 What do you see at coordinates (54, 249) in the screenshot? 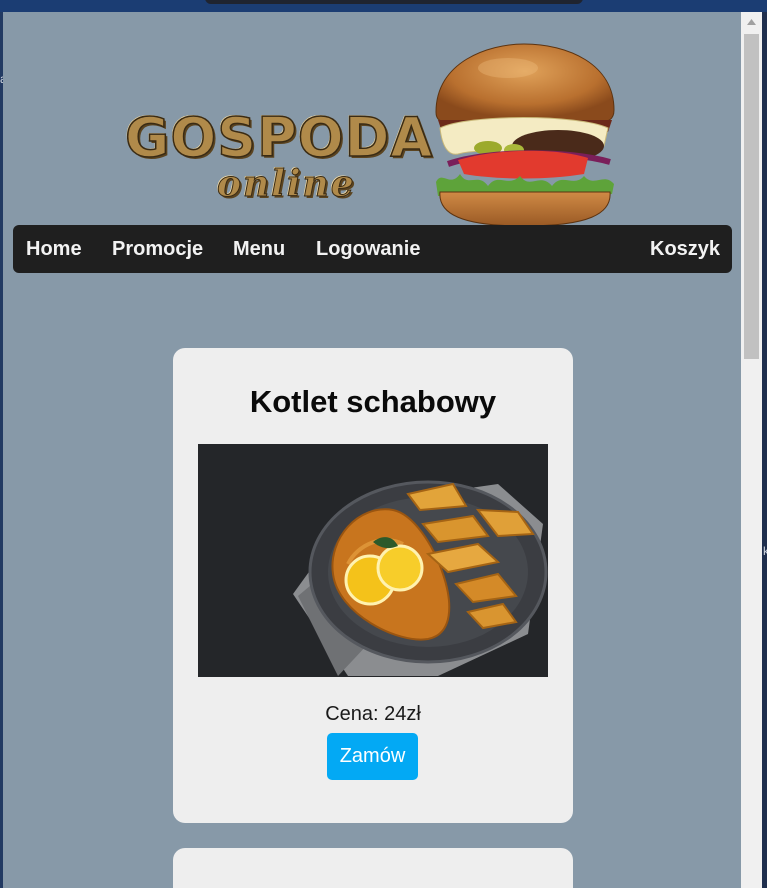
I see `nav-home: Home` at bounding box center [54, 249].